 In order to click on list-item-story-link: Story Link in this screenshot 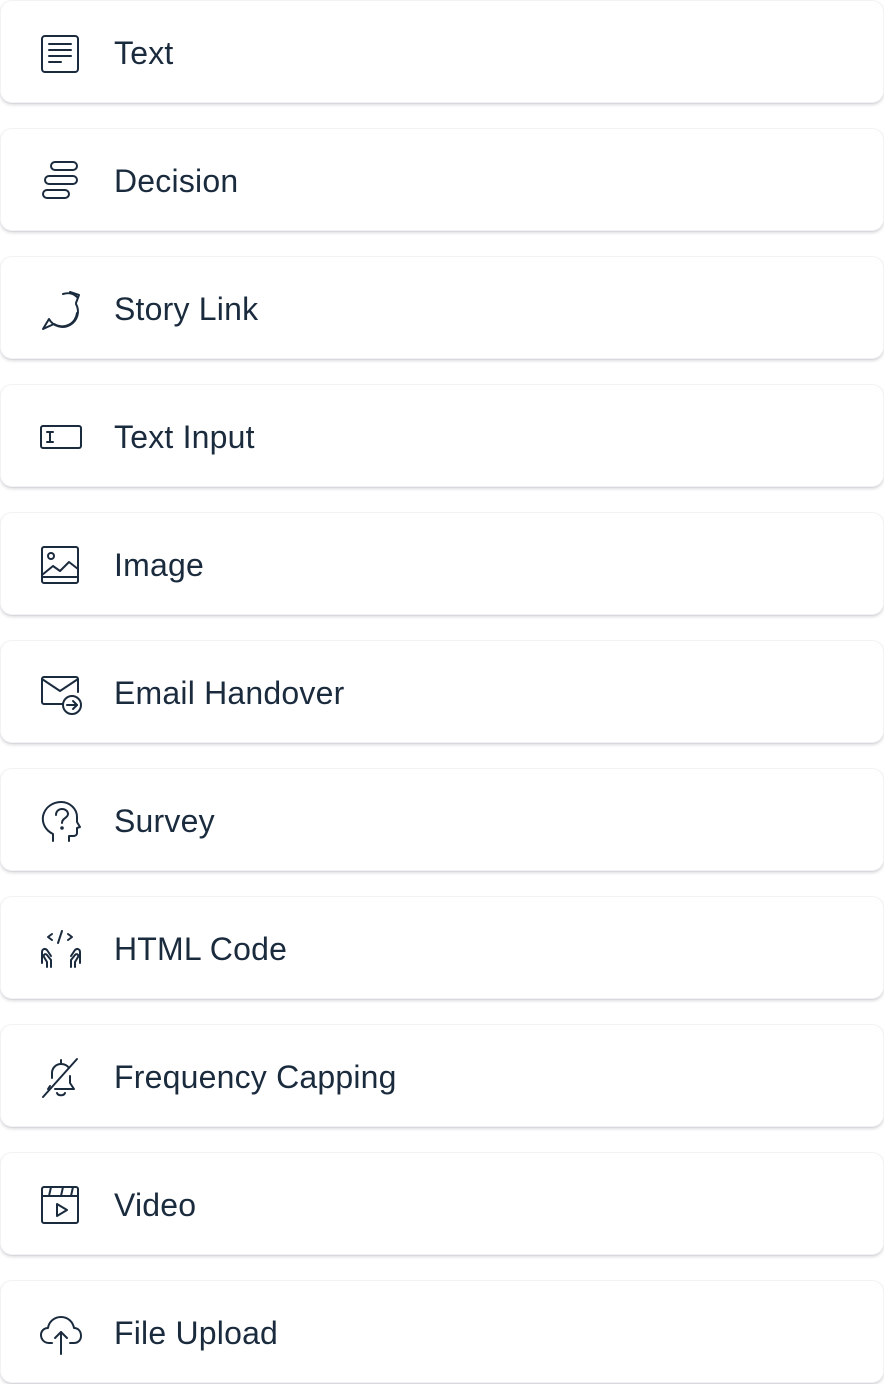, I will do `click(442, 307)`.